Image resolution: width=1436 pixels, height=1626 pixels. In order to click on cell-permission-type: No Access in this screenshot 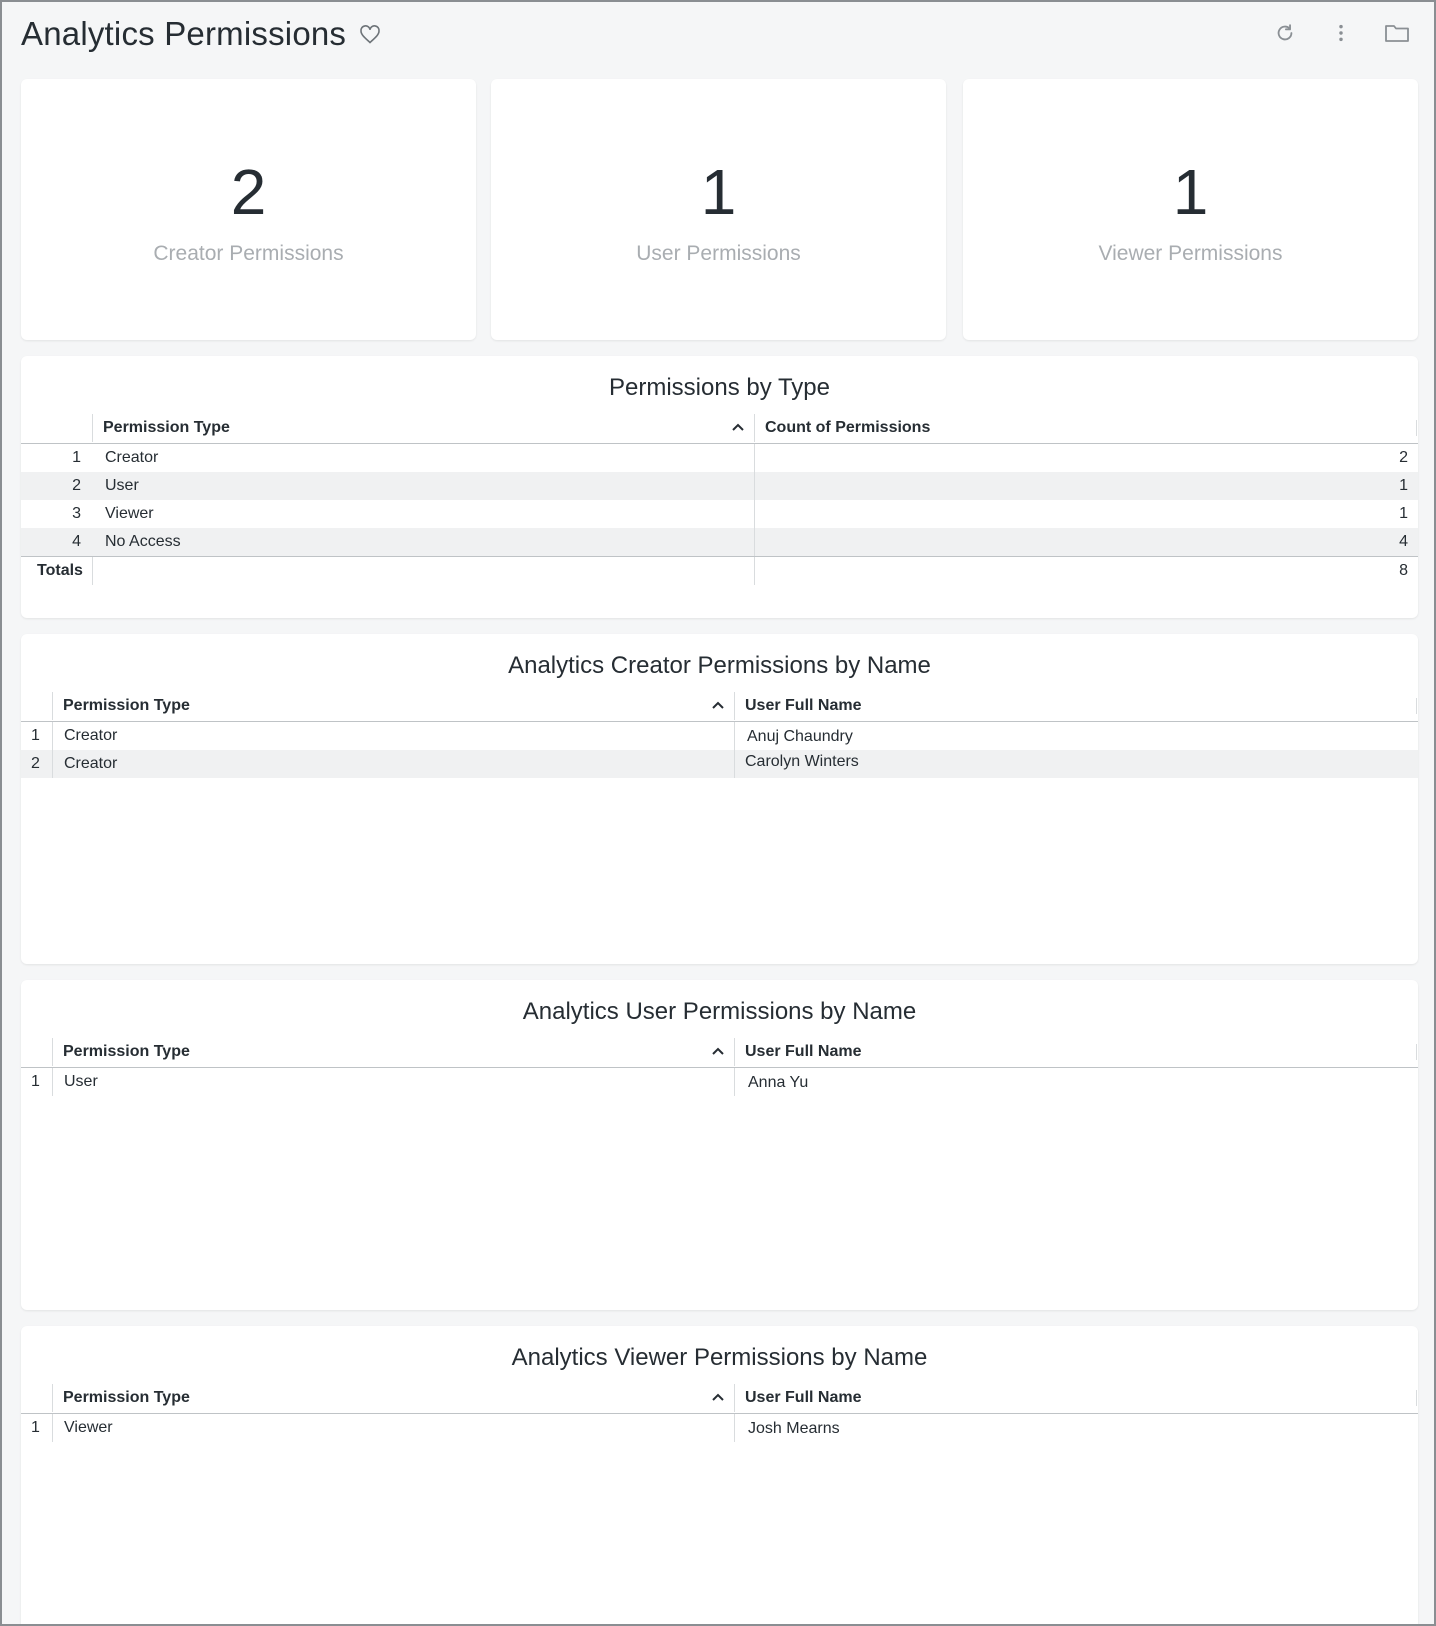, I will do `click(143, 541)`.